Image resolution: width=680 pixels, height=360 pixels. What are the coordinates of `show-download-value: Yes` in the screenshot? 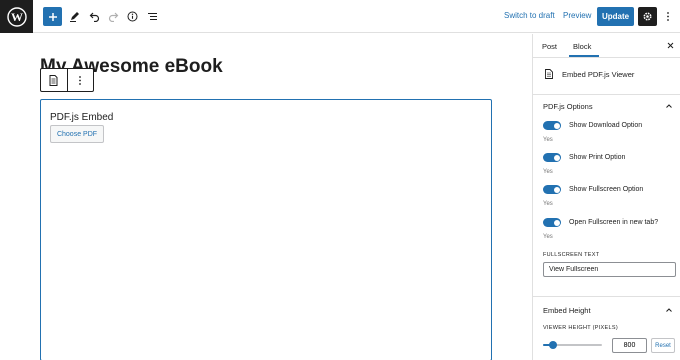 It's located at (548, 140).